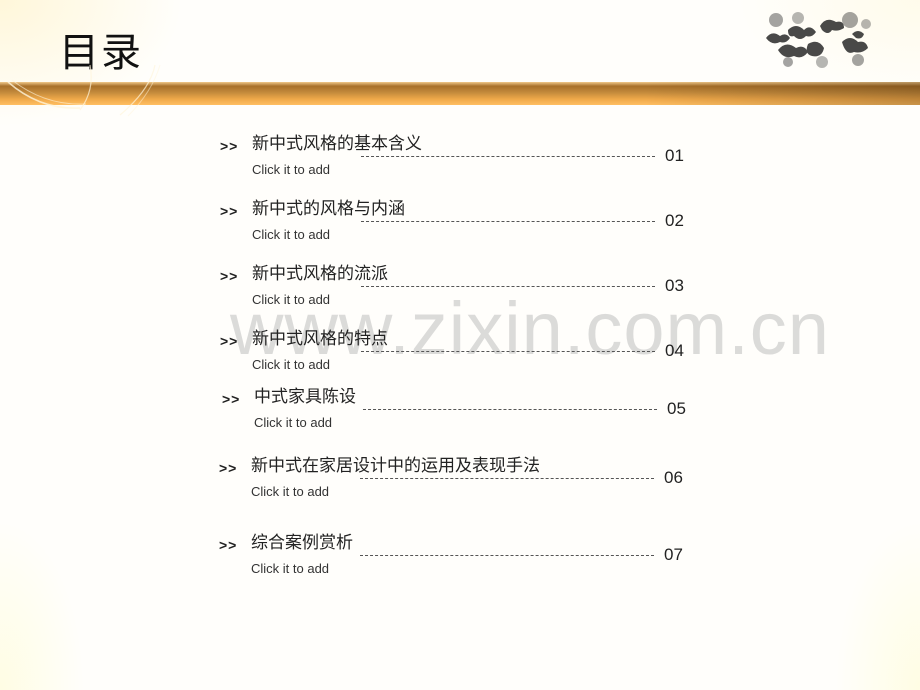 This screenshot has width=920, height=690. Describe the element at coordinates (460, 225) in the screenshot. I see `toc-item-2: >> 新中式的风格与内涵 02 Click it to add` at that location.